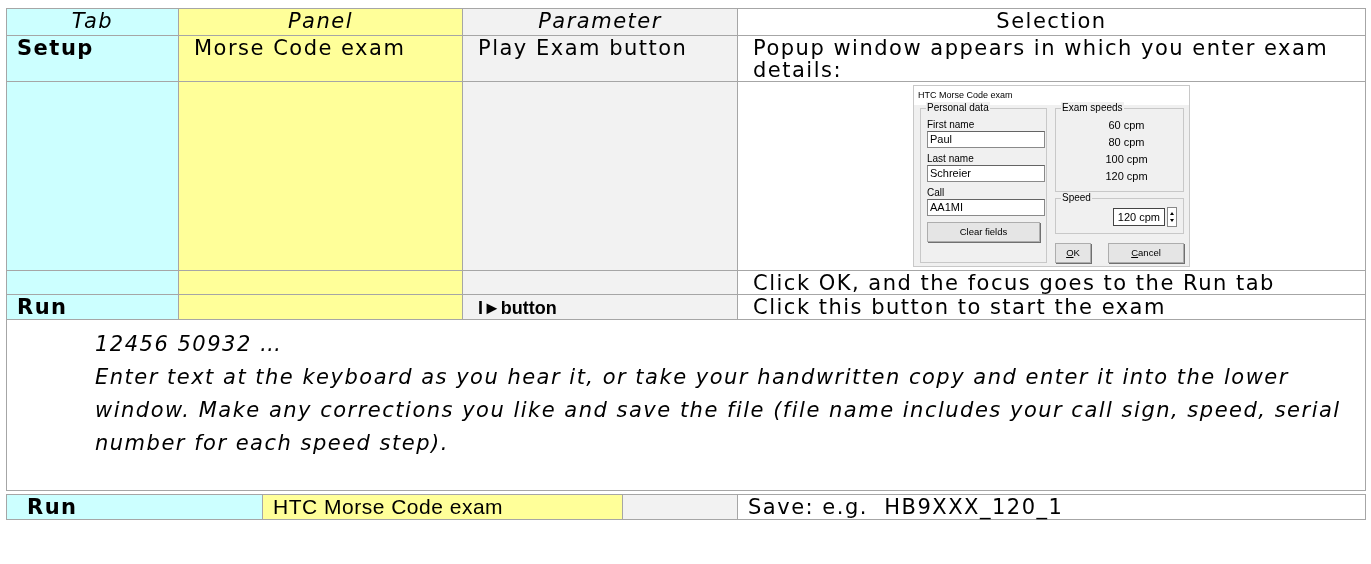  Describe the element at coordinates (983, 232) in the screenshot. I see `clear-fields-button: Clear fields` at that location.